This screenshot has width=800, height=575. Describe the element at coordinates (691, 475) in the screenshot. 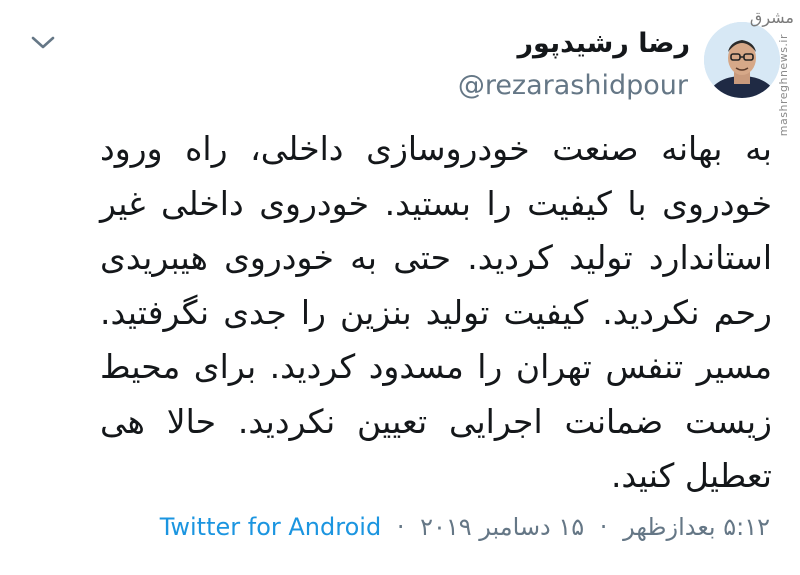

I see `tweet-line: تعطیل کنید.` at that location.